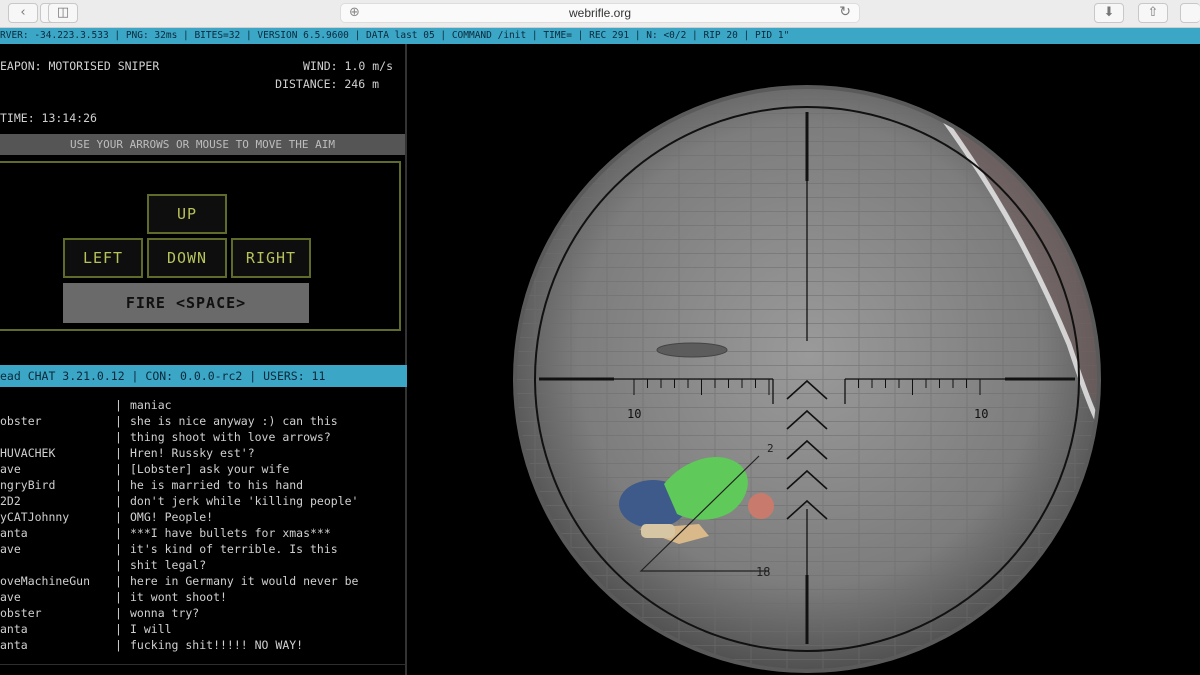  What do you see at coordinates (230, 533) in the screenshot?
I see `chat-text: ***I have bullets for xmas***` at bounding box center [230, 533].